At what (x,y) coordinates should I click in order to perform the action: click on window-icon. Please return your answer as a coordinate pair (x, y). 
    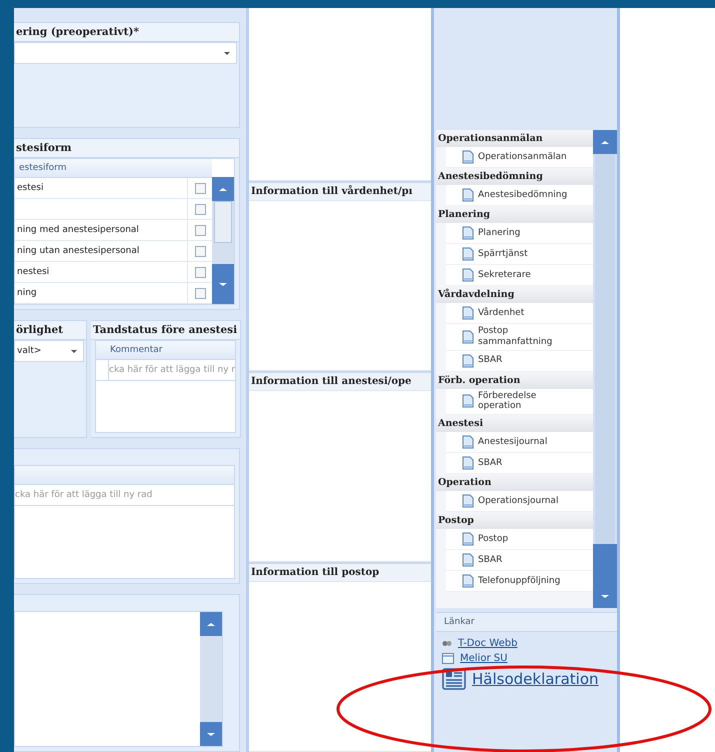
    Looking at the image, I should click on (448, 658).